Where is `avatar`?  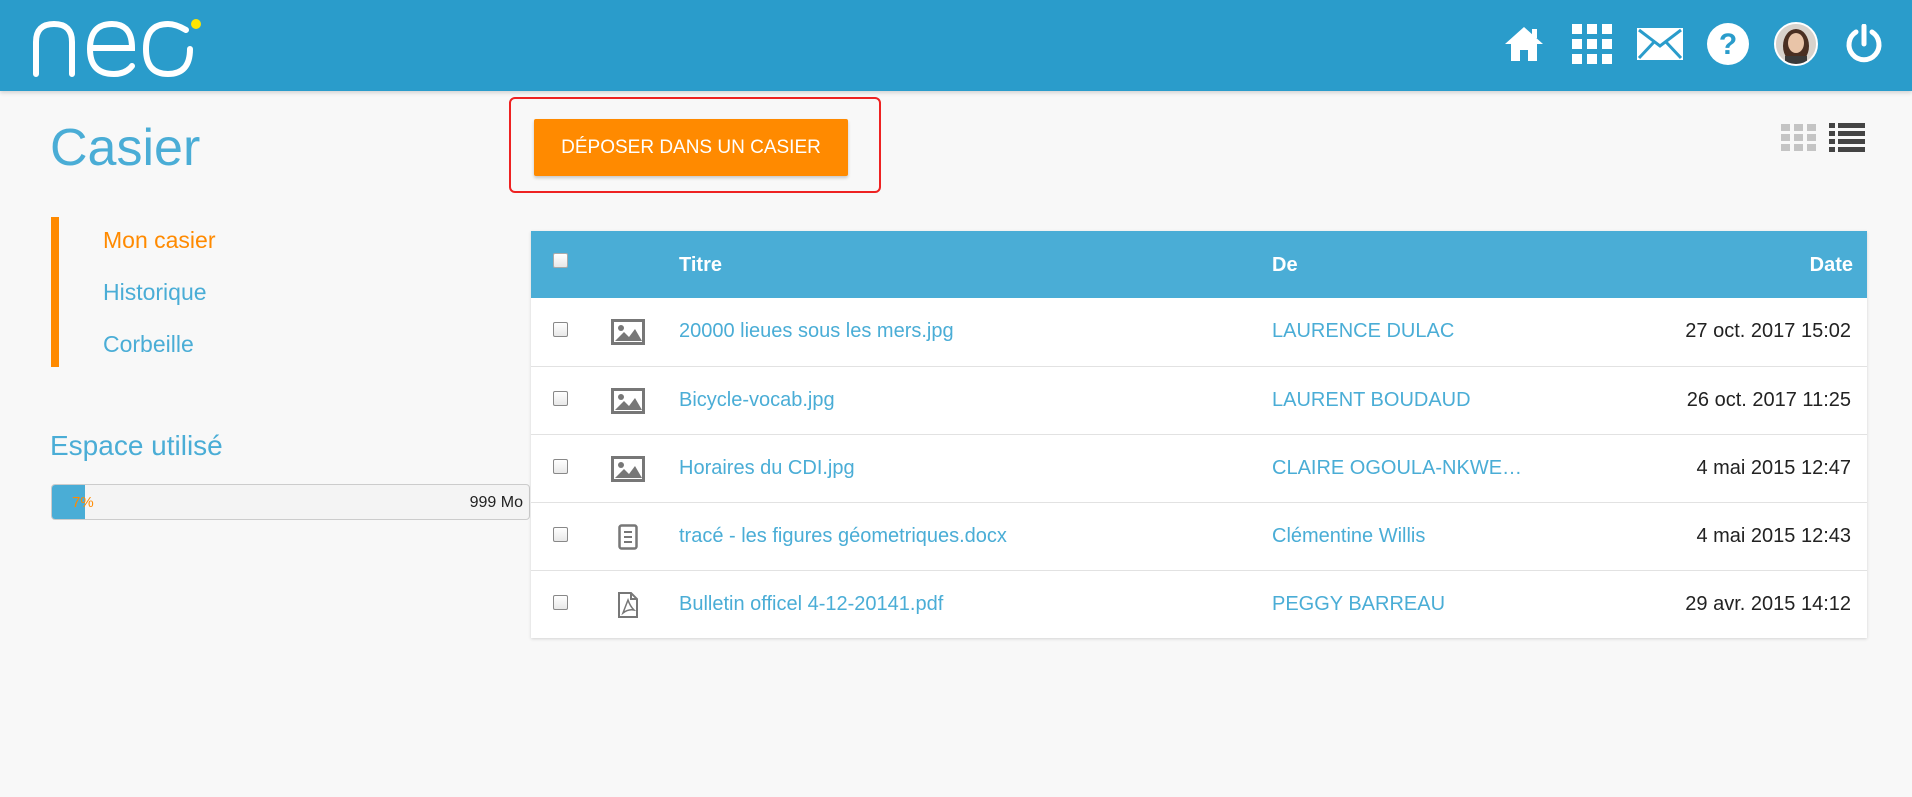 avatar is located at coordinates (1796, 44).